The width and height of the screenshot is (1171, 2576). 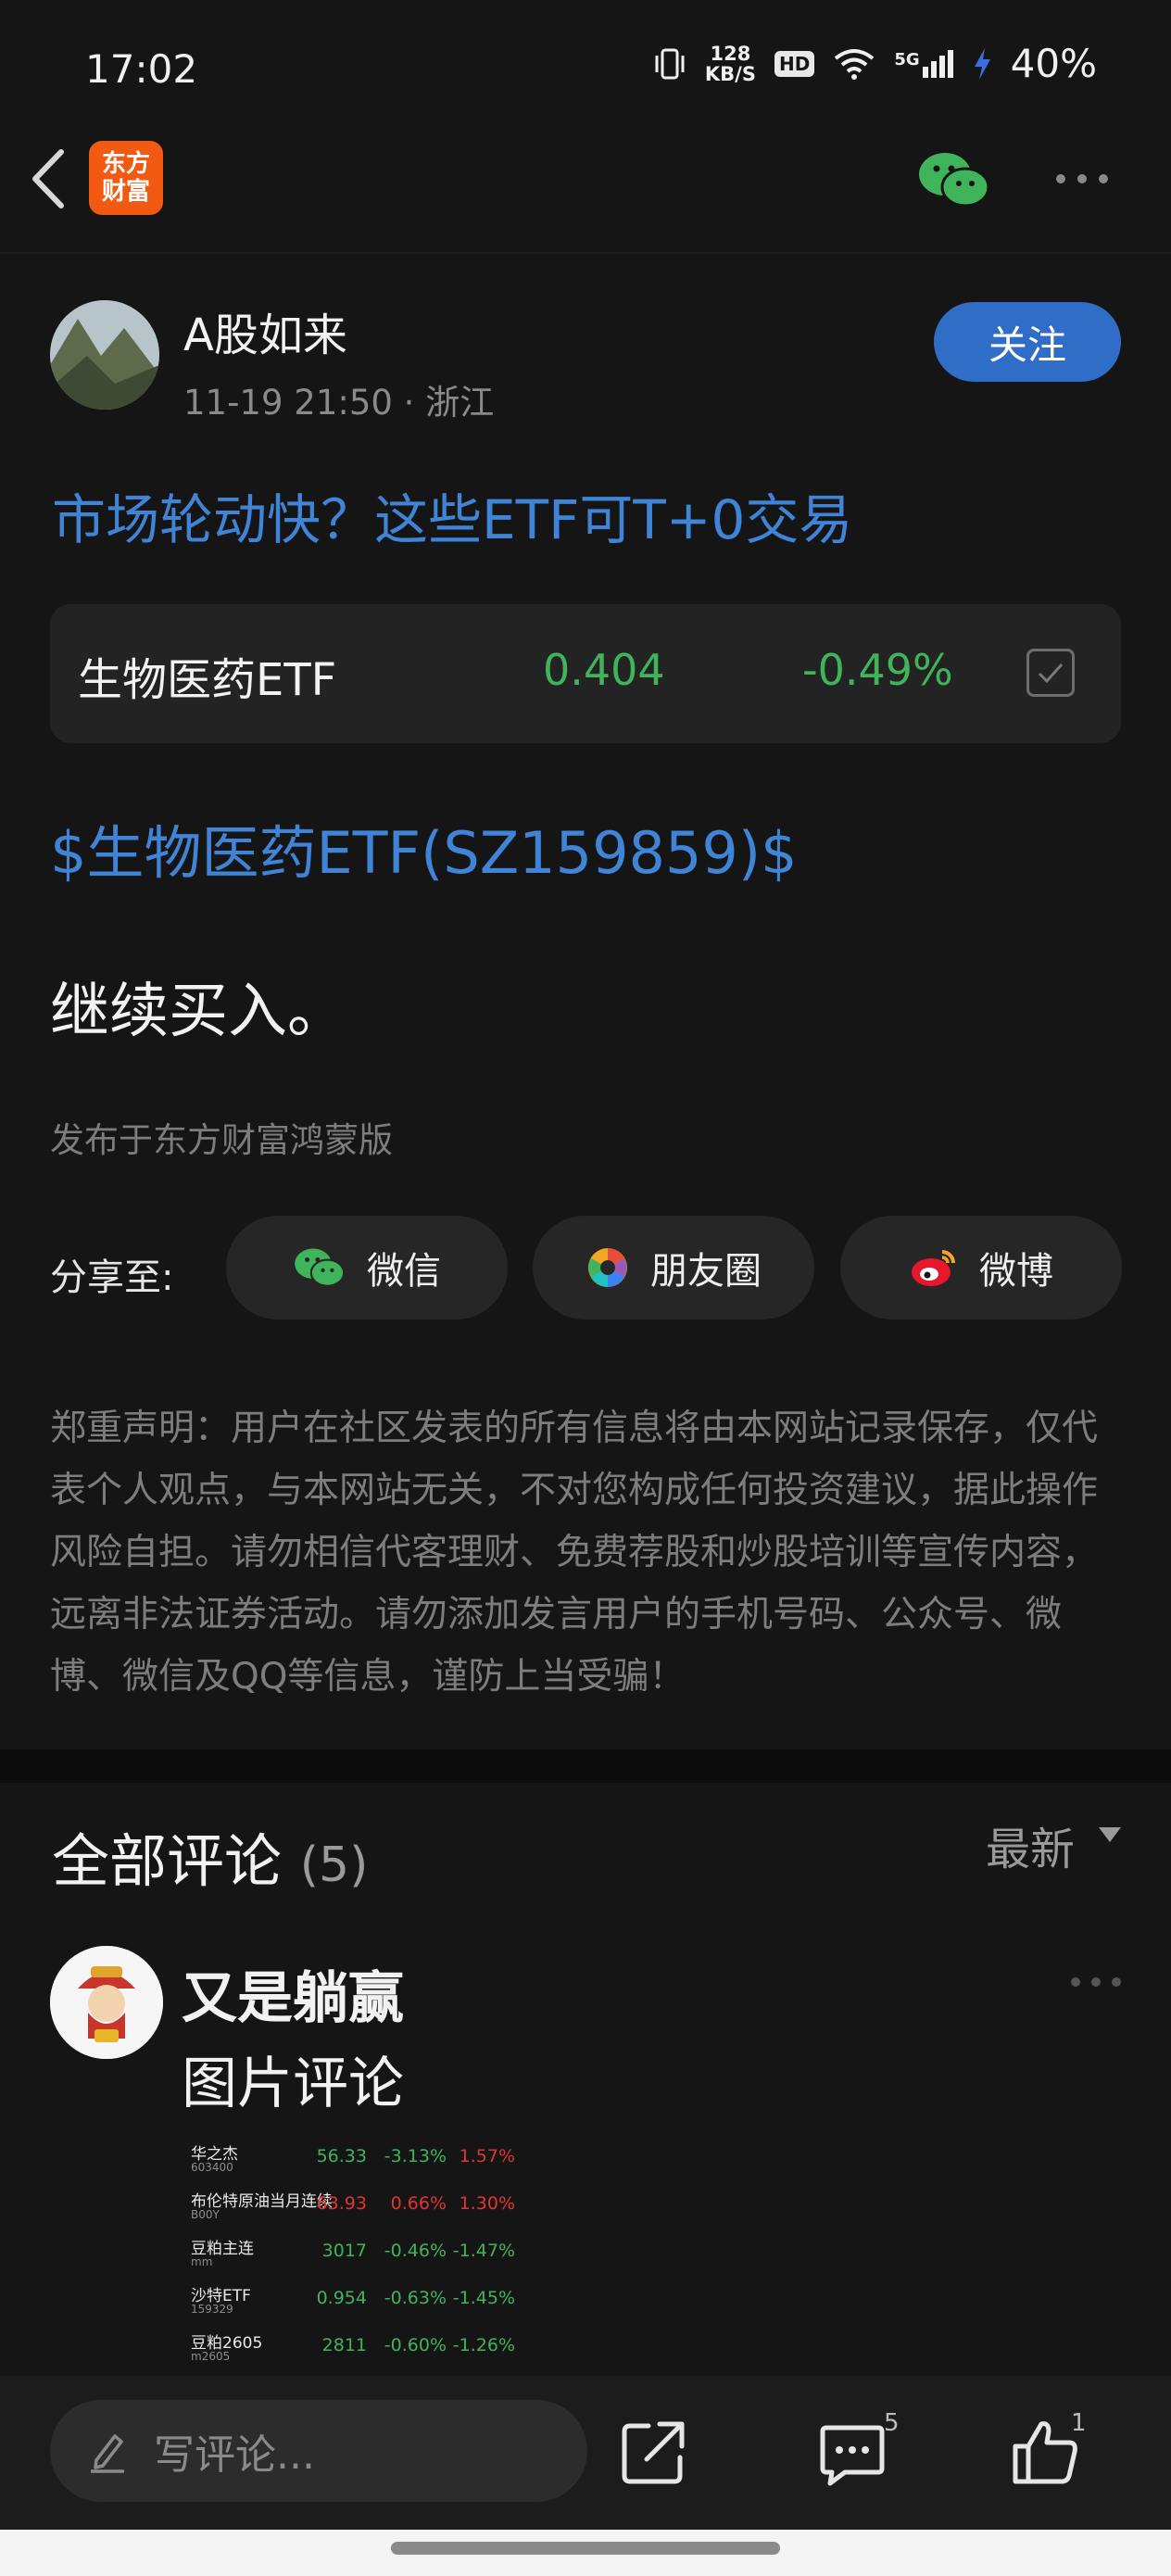 I want to click on quote-change: 0.66%, so click(x=419, y=2204).